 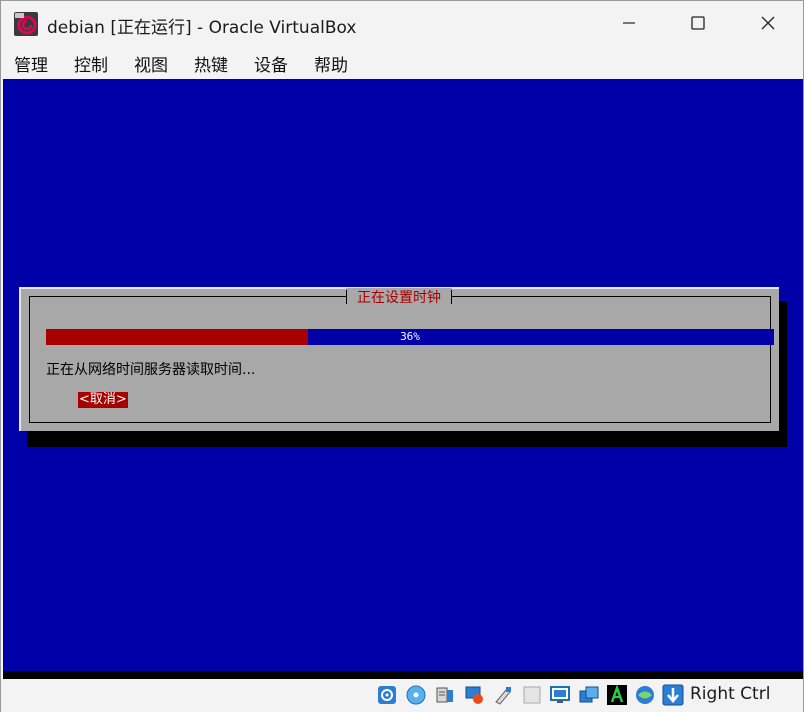 What do you see at coordinates (331, 63) in the screenshot?
I see `menu-help: 帮助` at bounding box center [331, 63].